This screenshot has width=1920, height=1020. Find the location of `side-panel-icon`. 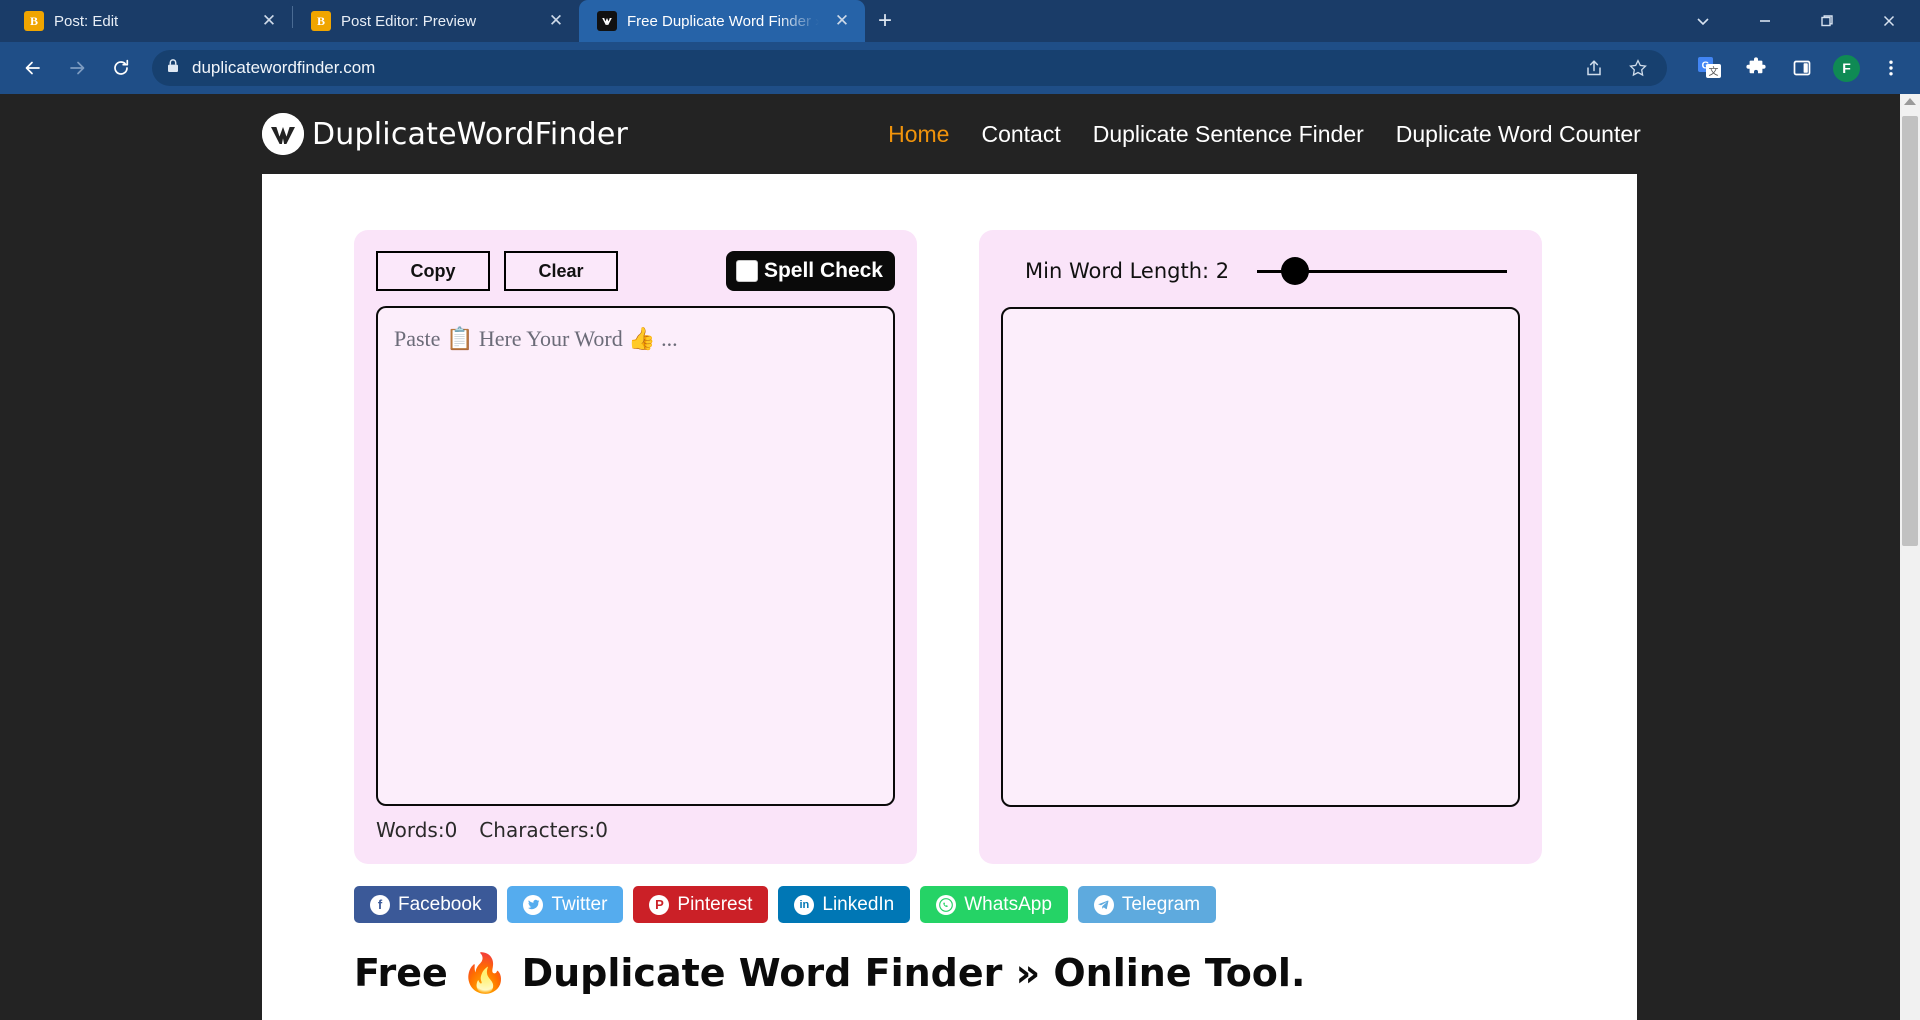

side-panel-icon is located at coordinates (1802, 68).